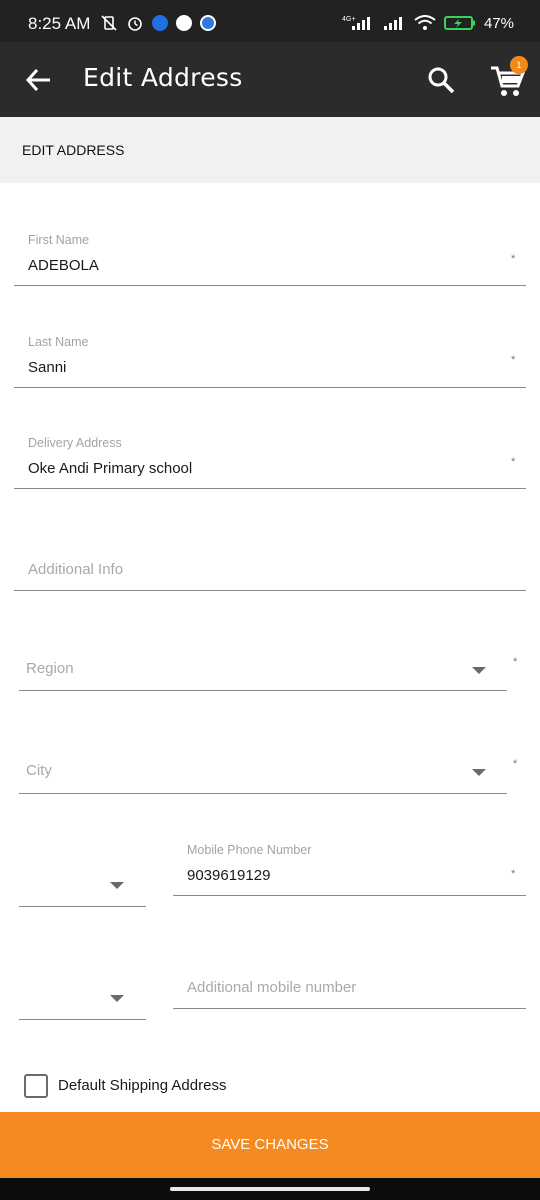 The height and width of the screenshot is (1200, 540). I want to click on mobile-phone-field: Mobile Phone Number 9039619129 *, so click(349, 866).